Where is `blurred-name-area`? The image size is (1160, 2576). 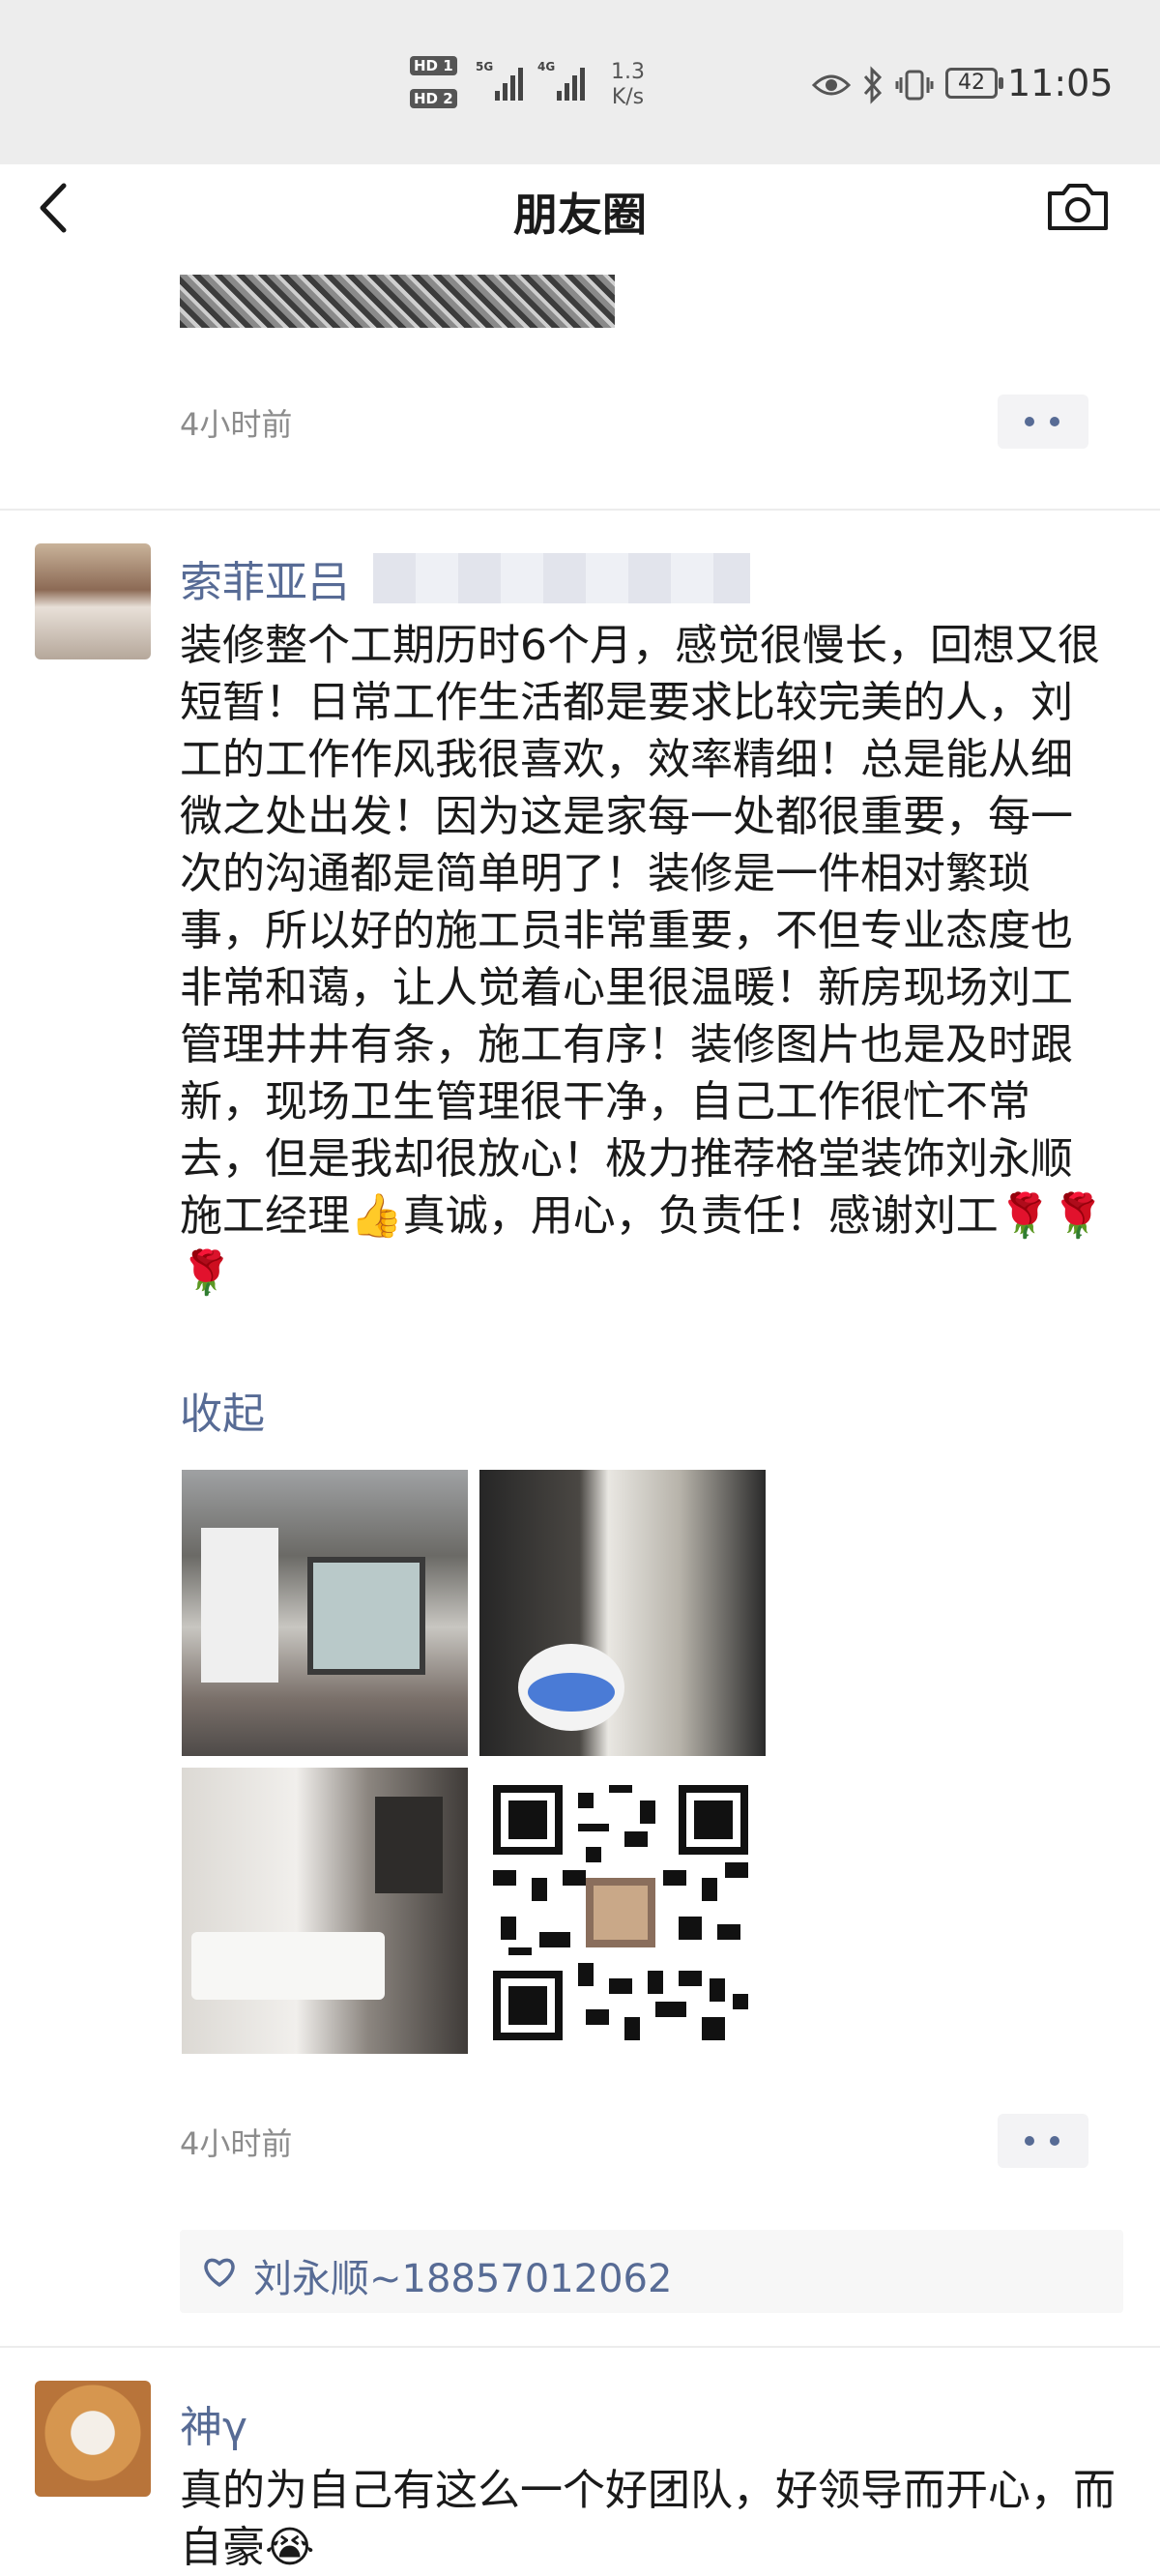
blurred-name-area is located at coordinates (562, 578).